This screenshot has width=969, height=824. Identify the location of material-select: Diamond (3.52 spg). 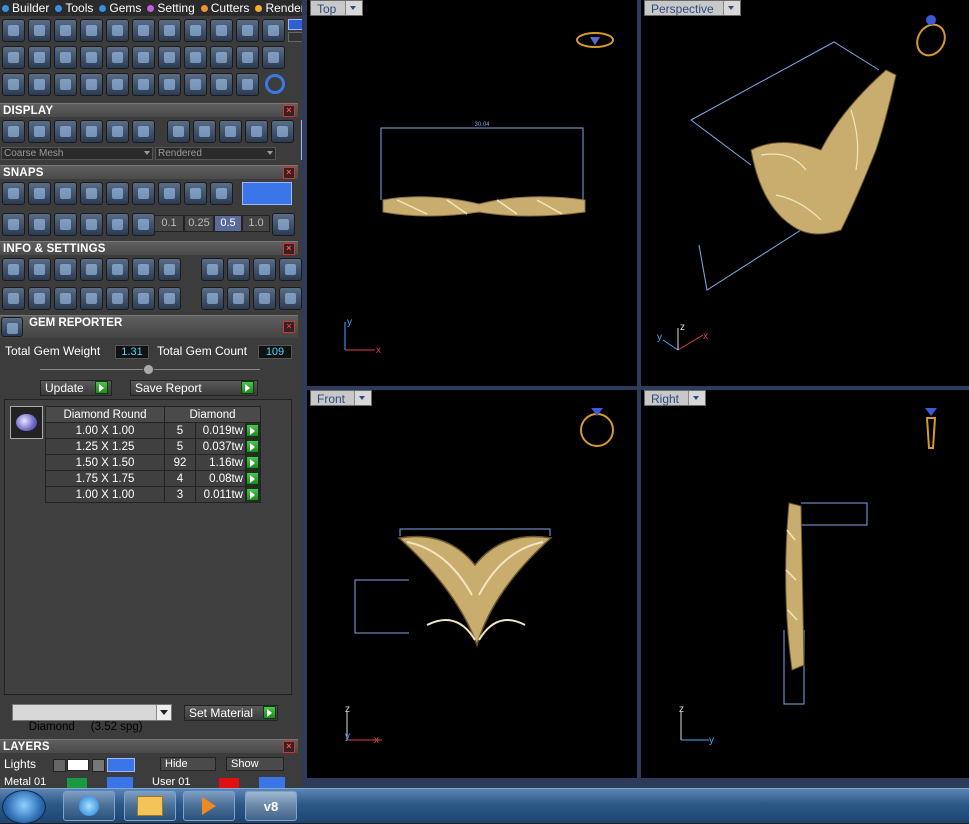
(92, 718).